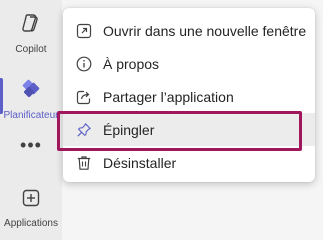  What do you see at coordinates (84, 97) in the screenshot?
I see `share-icon` at bounding box center [84, 97].